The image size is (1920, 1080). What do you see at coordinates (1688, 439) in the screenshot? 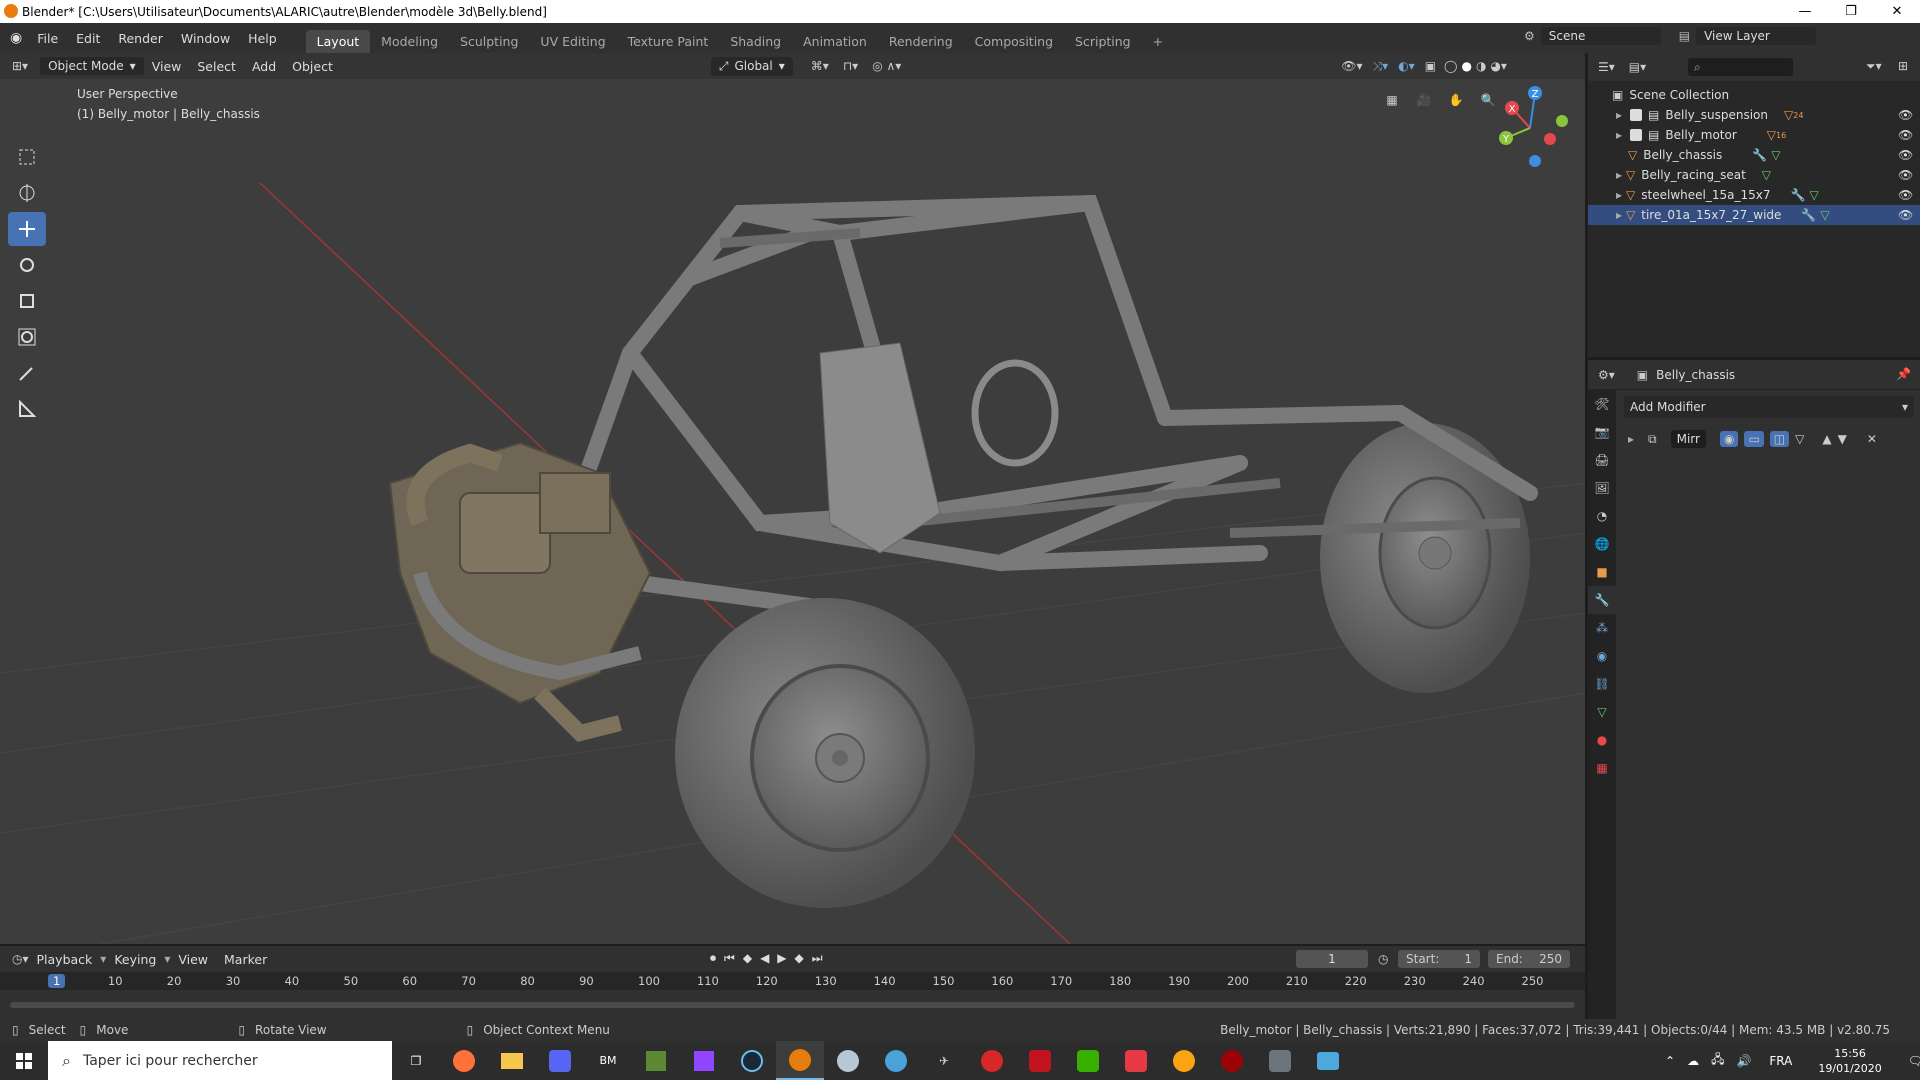
I see `modifier-name-field: Mirr` at bounding box center [1688, 439].